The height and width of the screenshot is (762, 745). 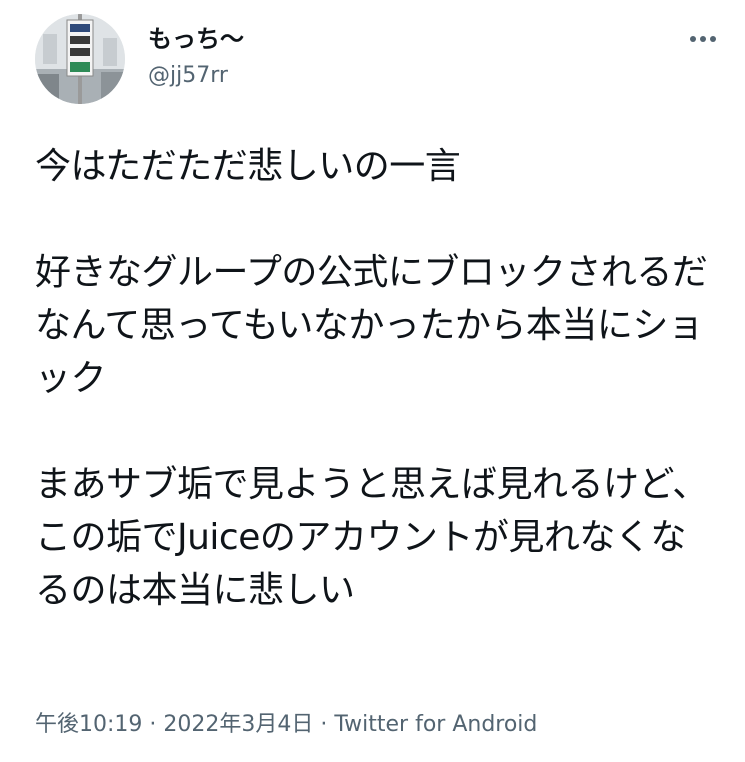 I want to click on more-button, so click(x=703, y=39).